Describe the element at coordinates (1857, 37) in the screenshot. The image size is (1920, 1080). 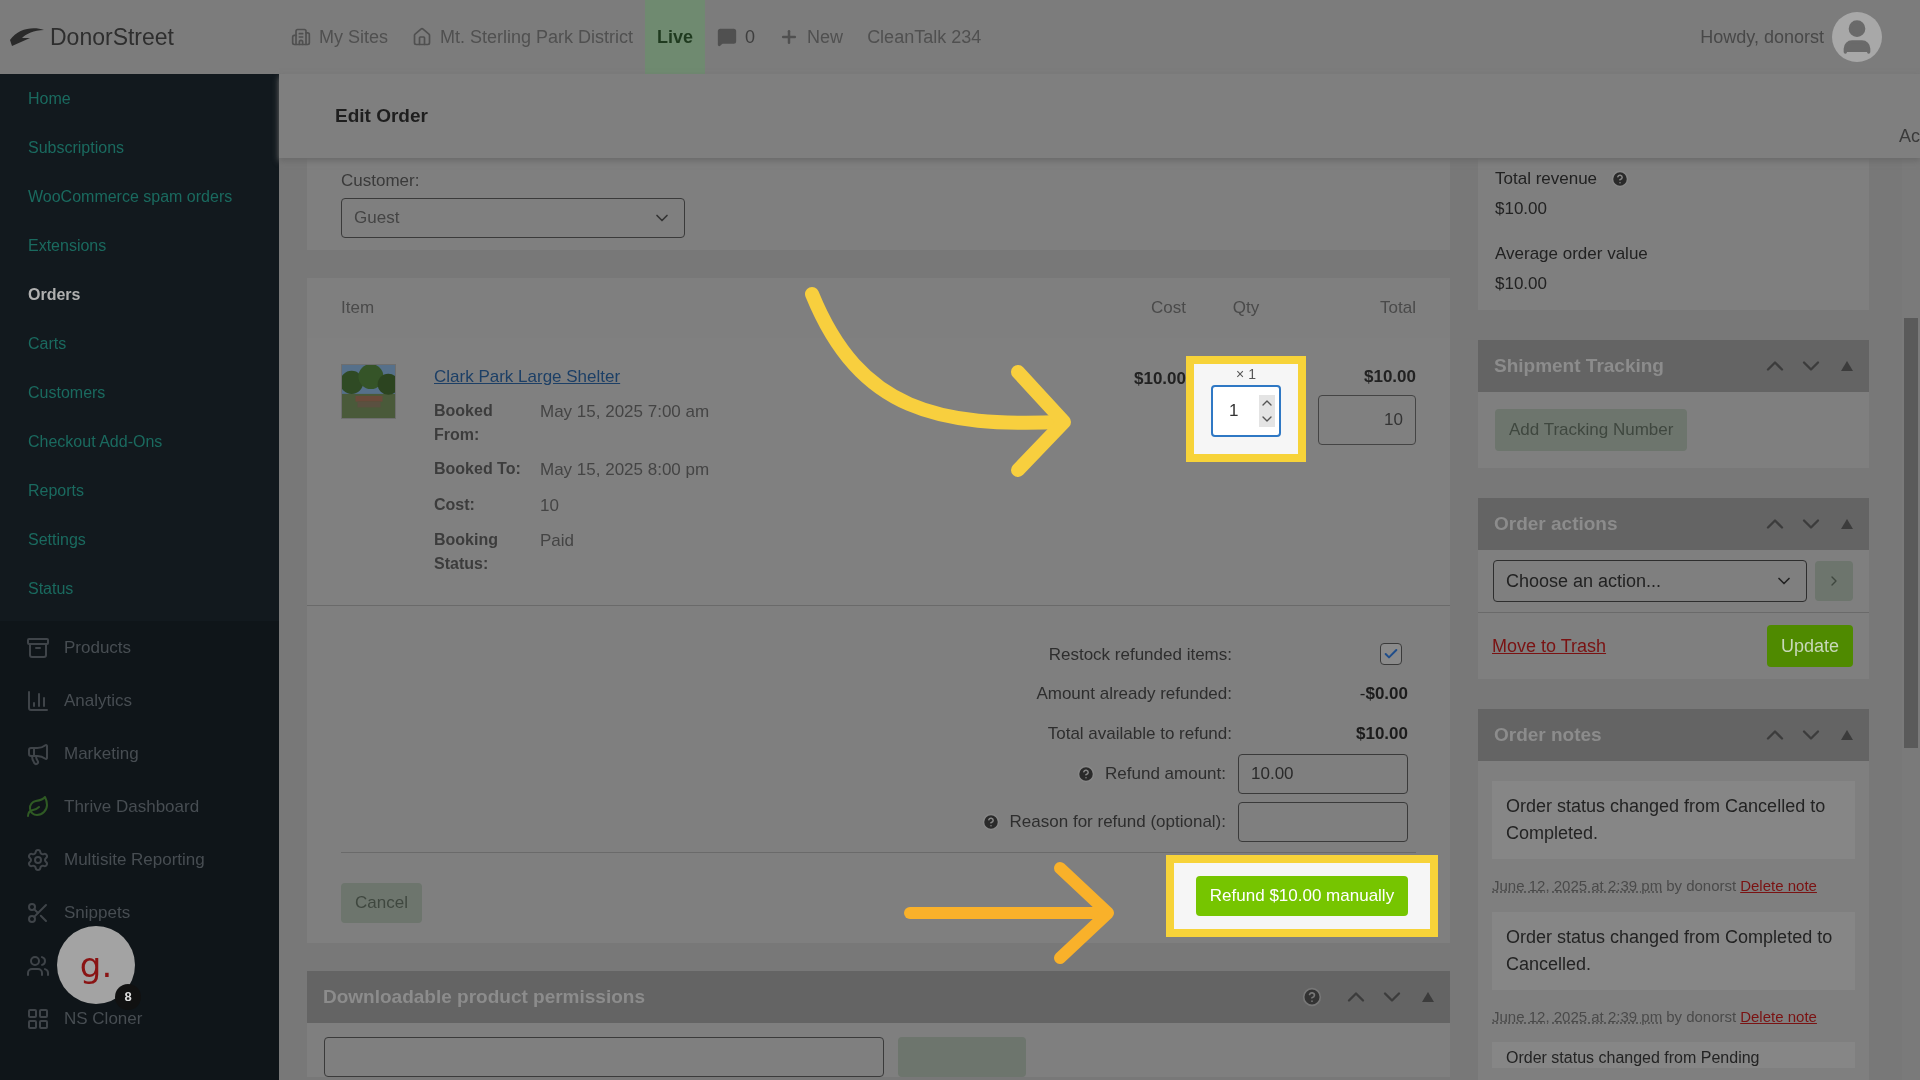
I see `avatar` at that location.